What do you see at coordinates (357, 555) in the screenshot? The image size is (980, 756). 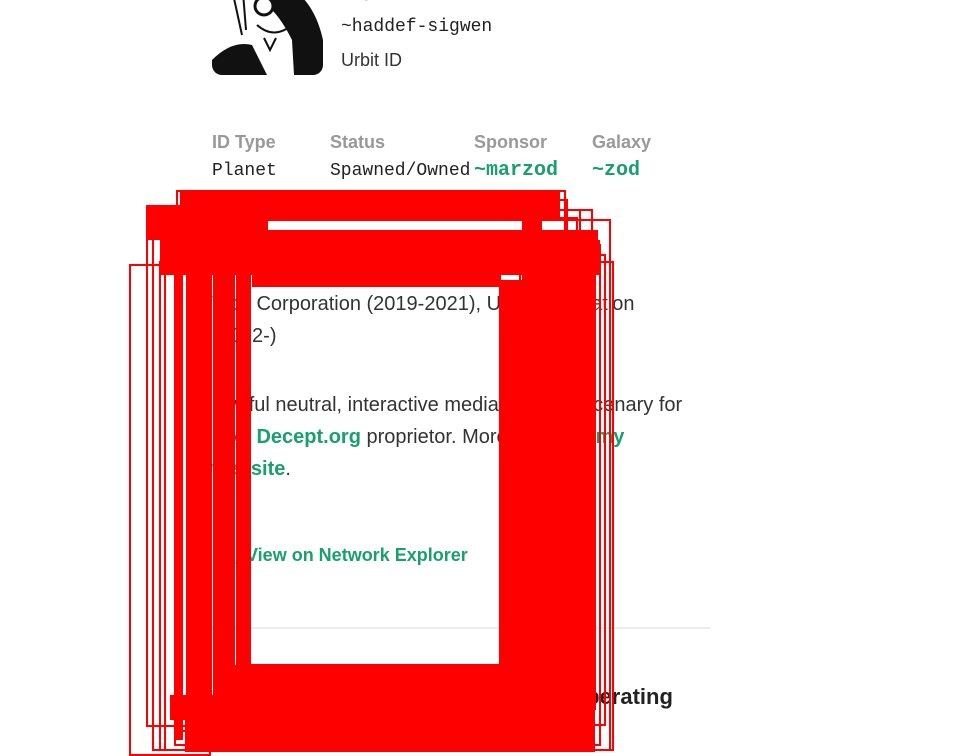 I see `network-explorer-label: View on Network Explorer` at bounding box center [357, 555].